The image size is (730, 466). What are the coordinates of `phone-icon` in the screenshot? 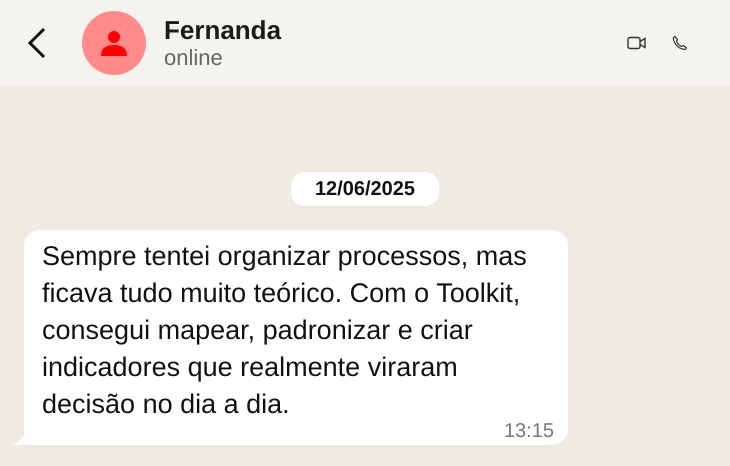 It's located at (680, 43).